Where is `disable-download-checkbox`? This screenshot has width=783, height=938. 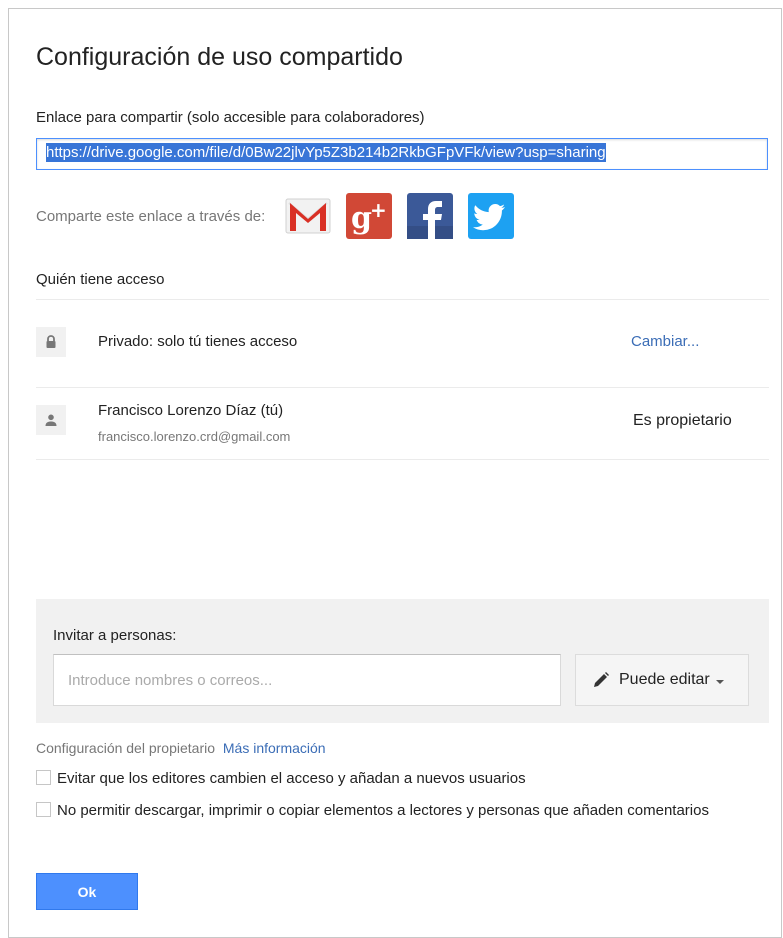 disable-download-checkbox is located at coordinates (43, 809).